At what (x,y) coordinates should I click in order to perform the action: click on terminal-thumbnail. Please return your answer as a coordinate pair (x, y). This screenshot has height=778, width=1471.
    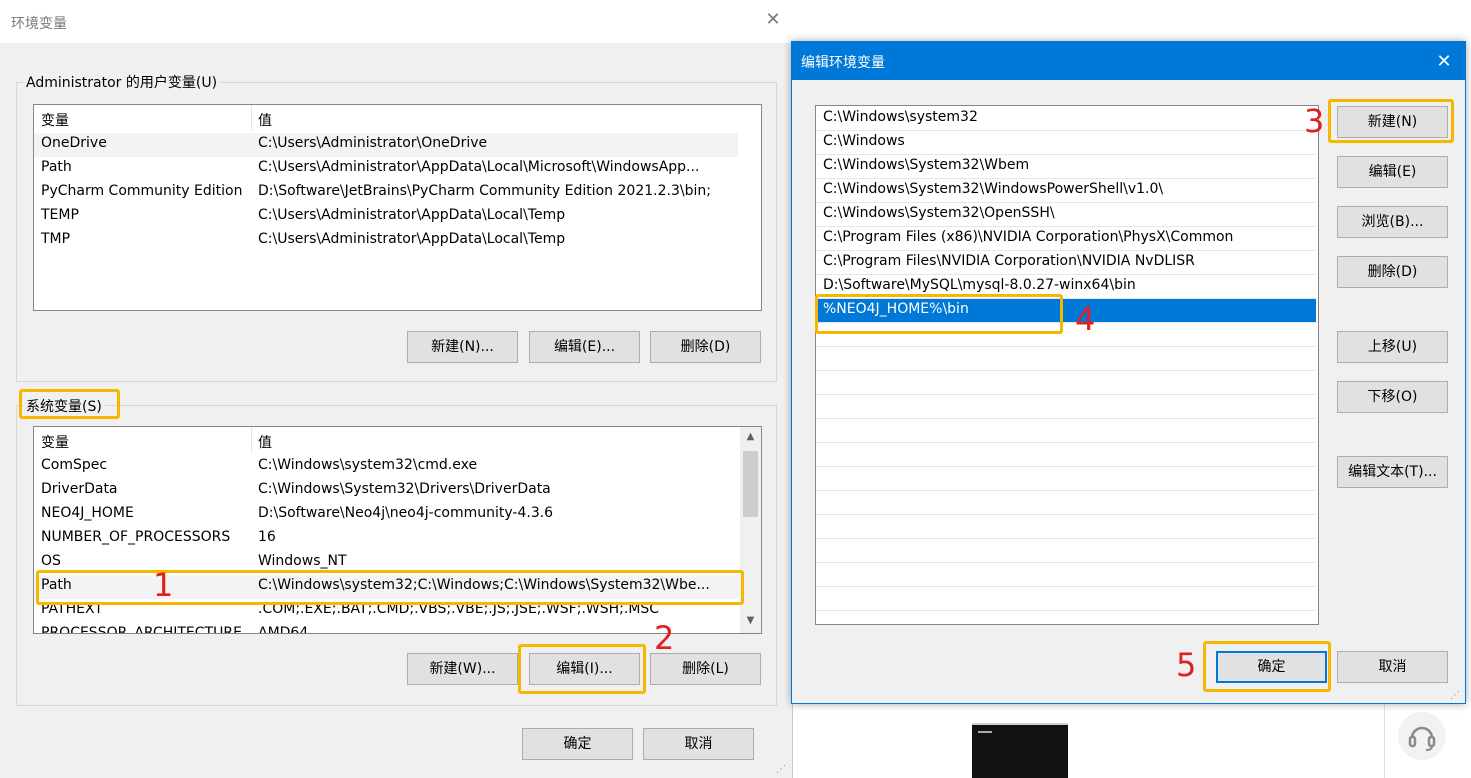
    Looking at the image, I should click on (1020, 750).